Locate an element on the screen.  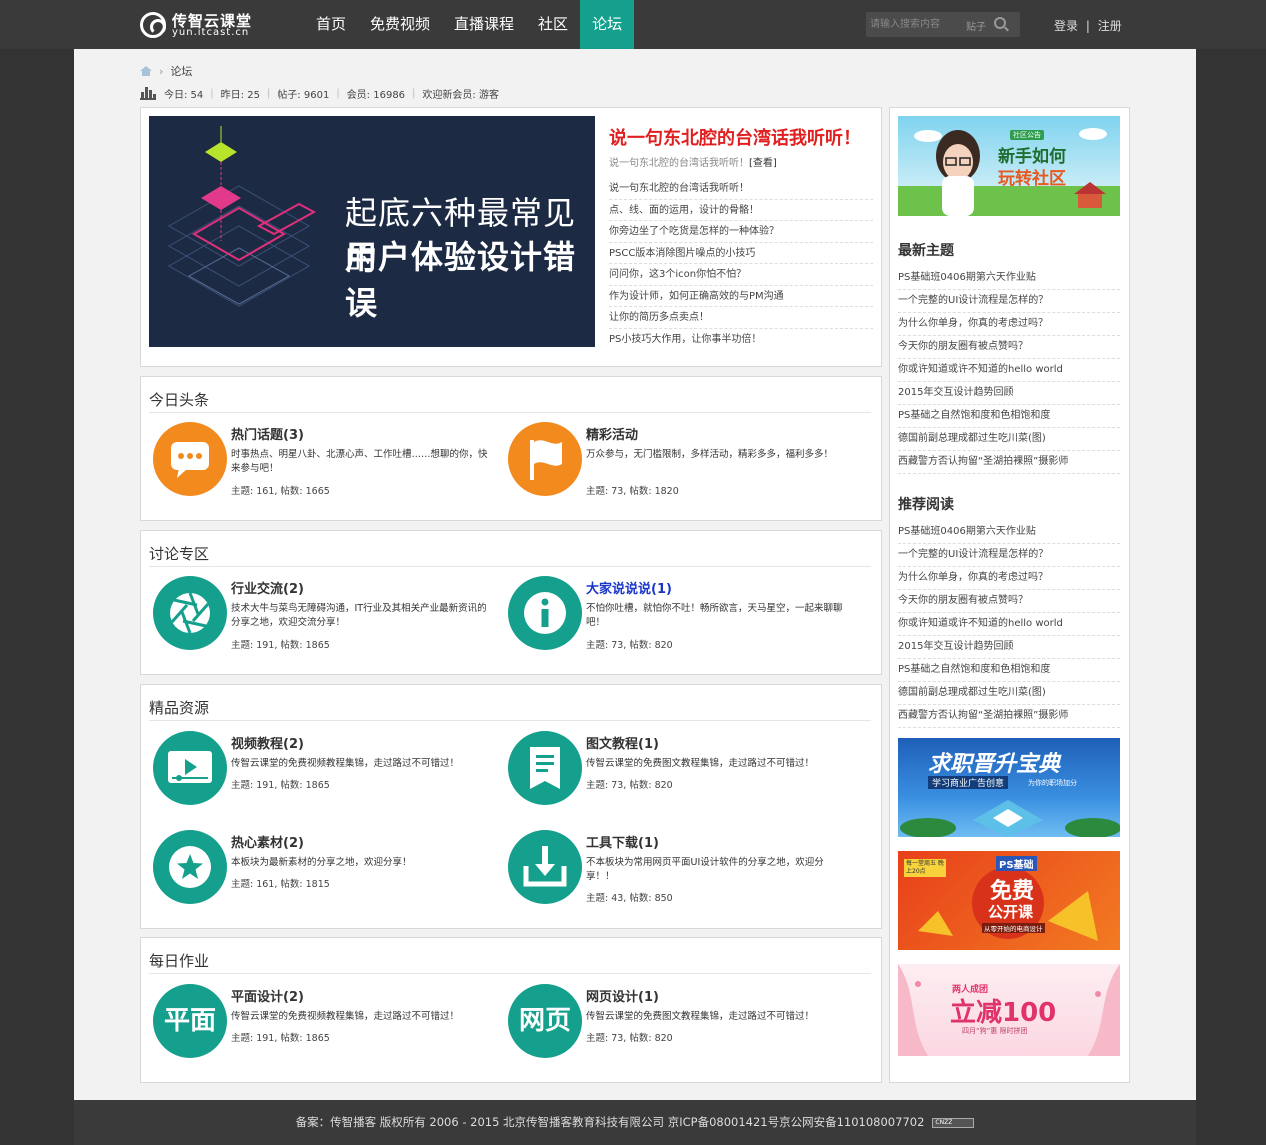
list-item: 点、线、面的运用，设计的骨骼！ is located at coordinates (741, 210).